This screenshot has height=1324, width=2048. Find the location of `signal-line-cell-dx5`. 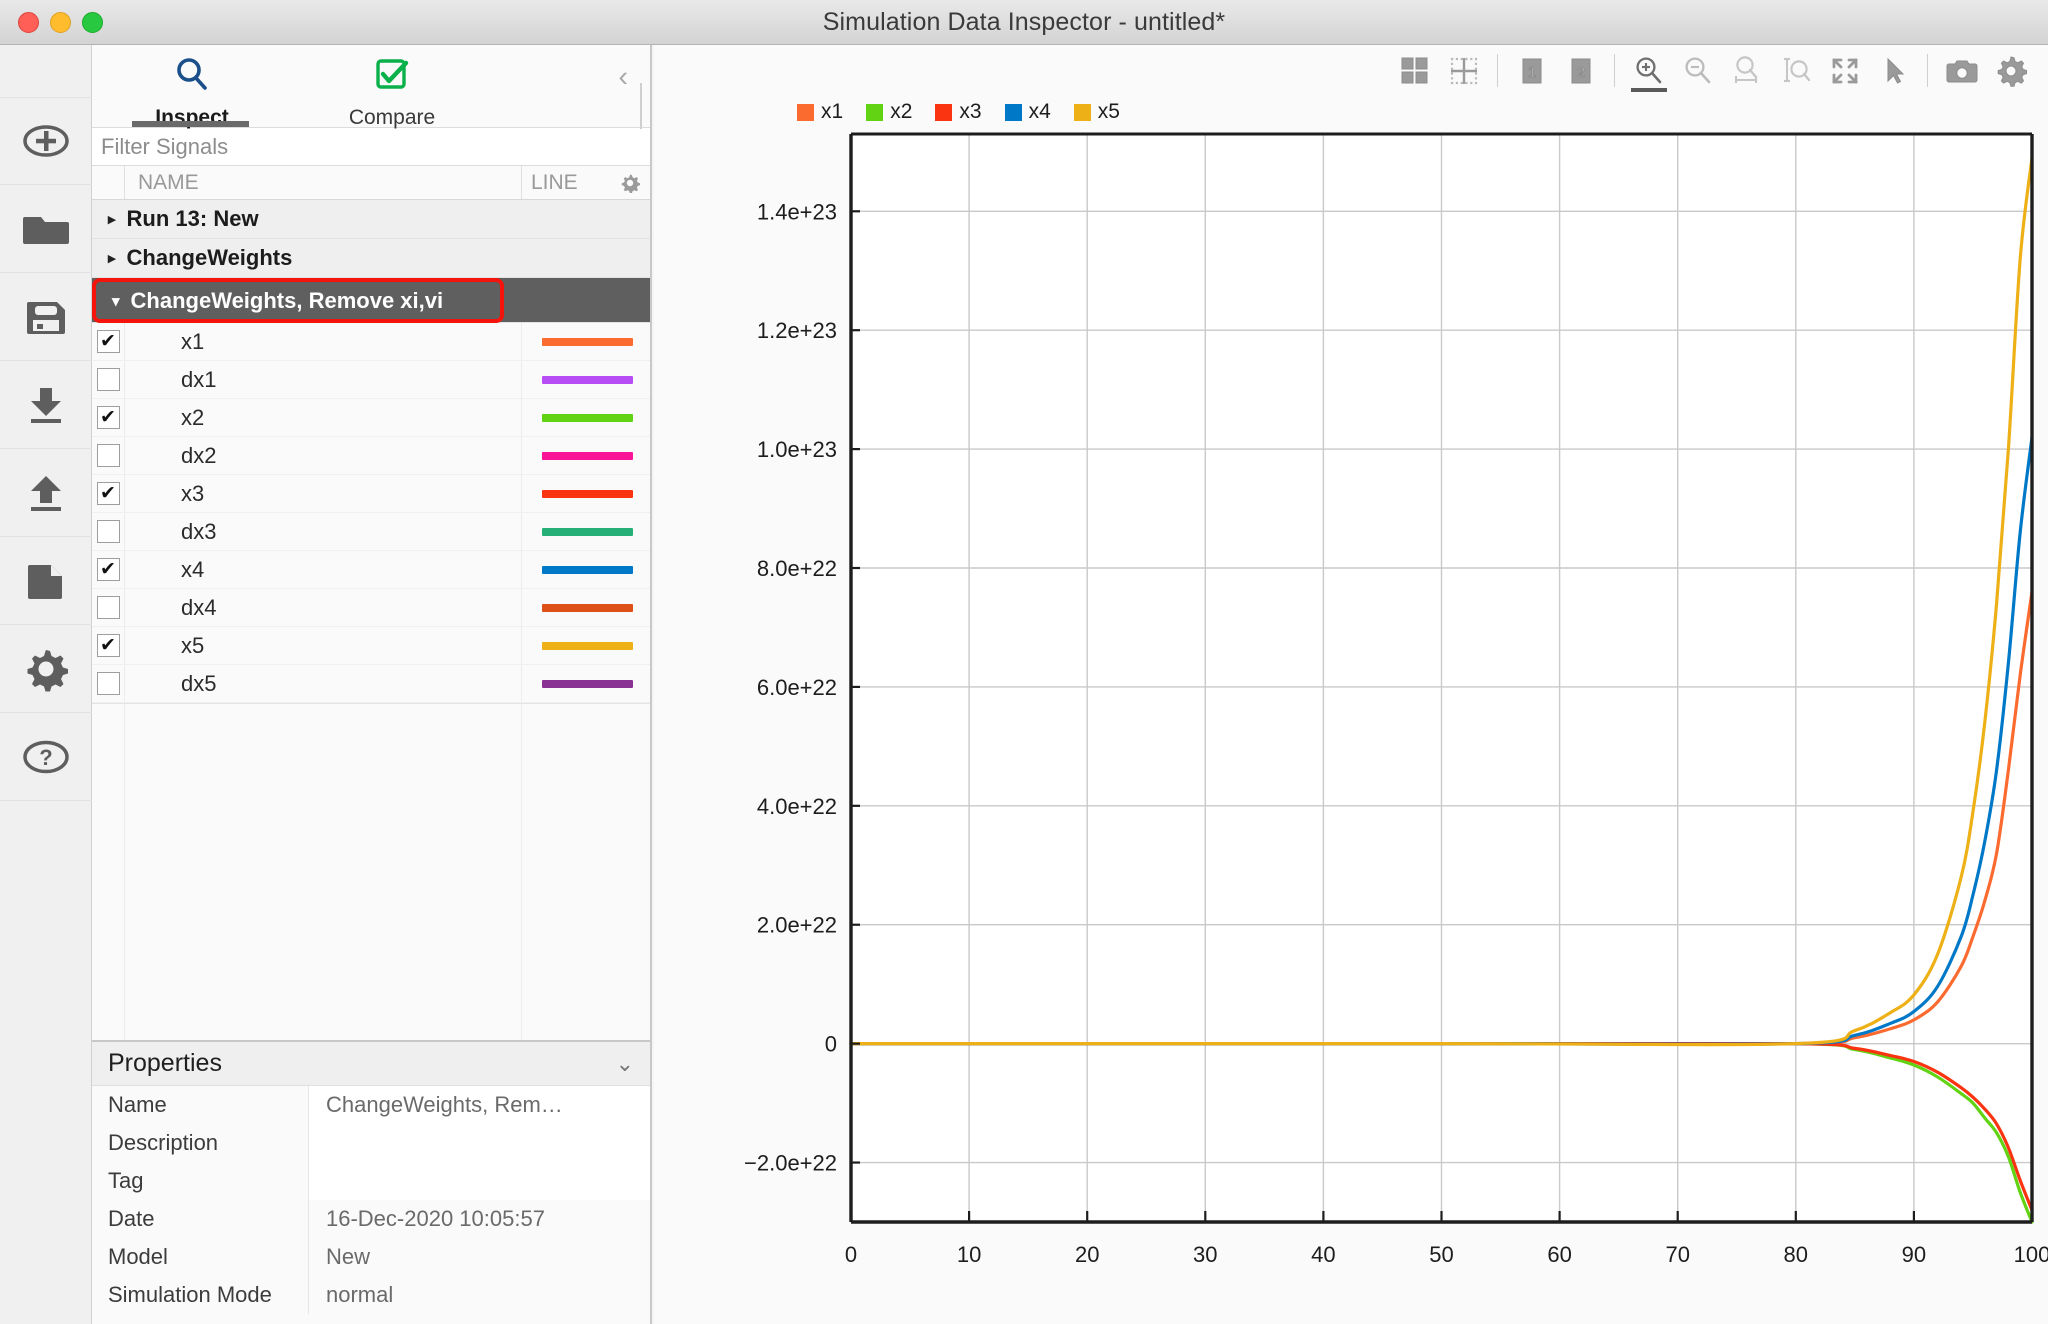

signal-line-cell-dx5 is located at coordinates (586, 683).